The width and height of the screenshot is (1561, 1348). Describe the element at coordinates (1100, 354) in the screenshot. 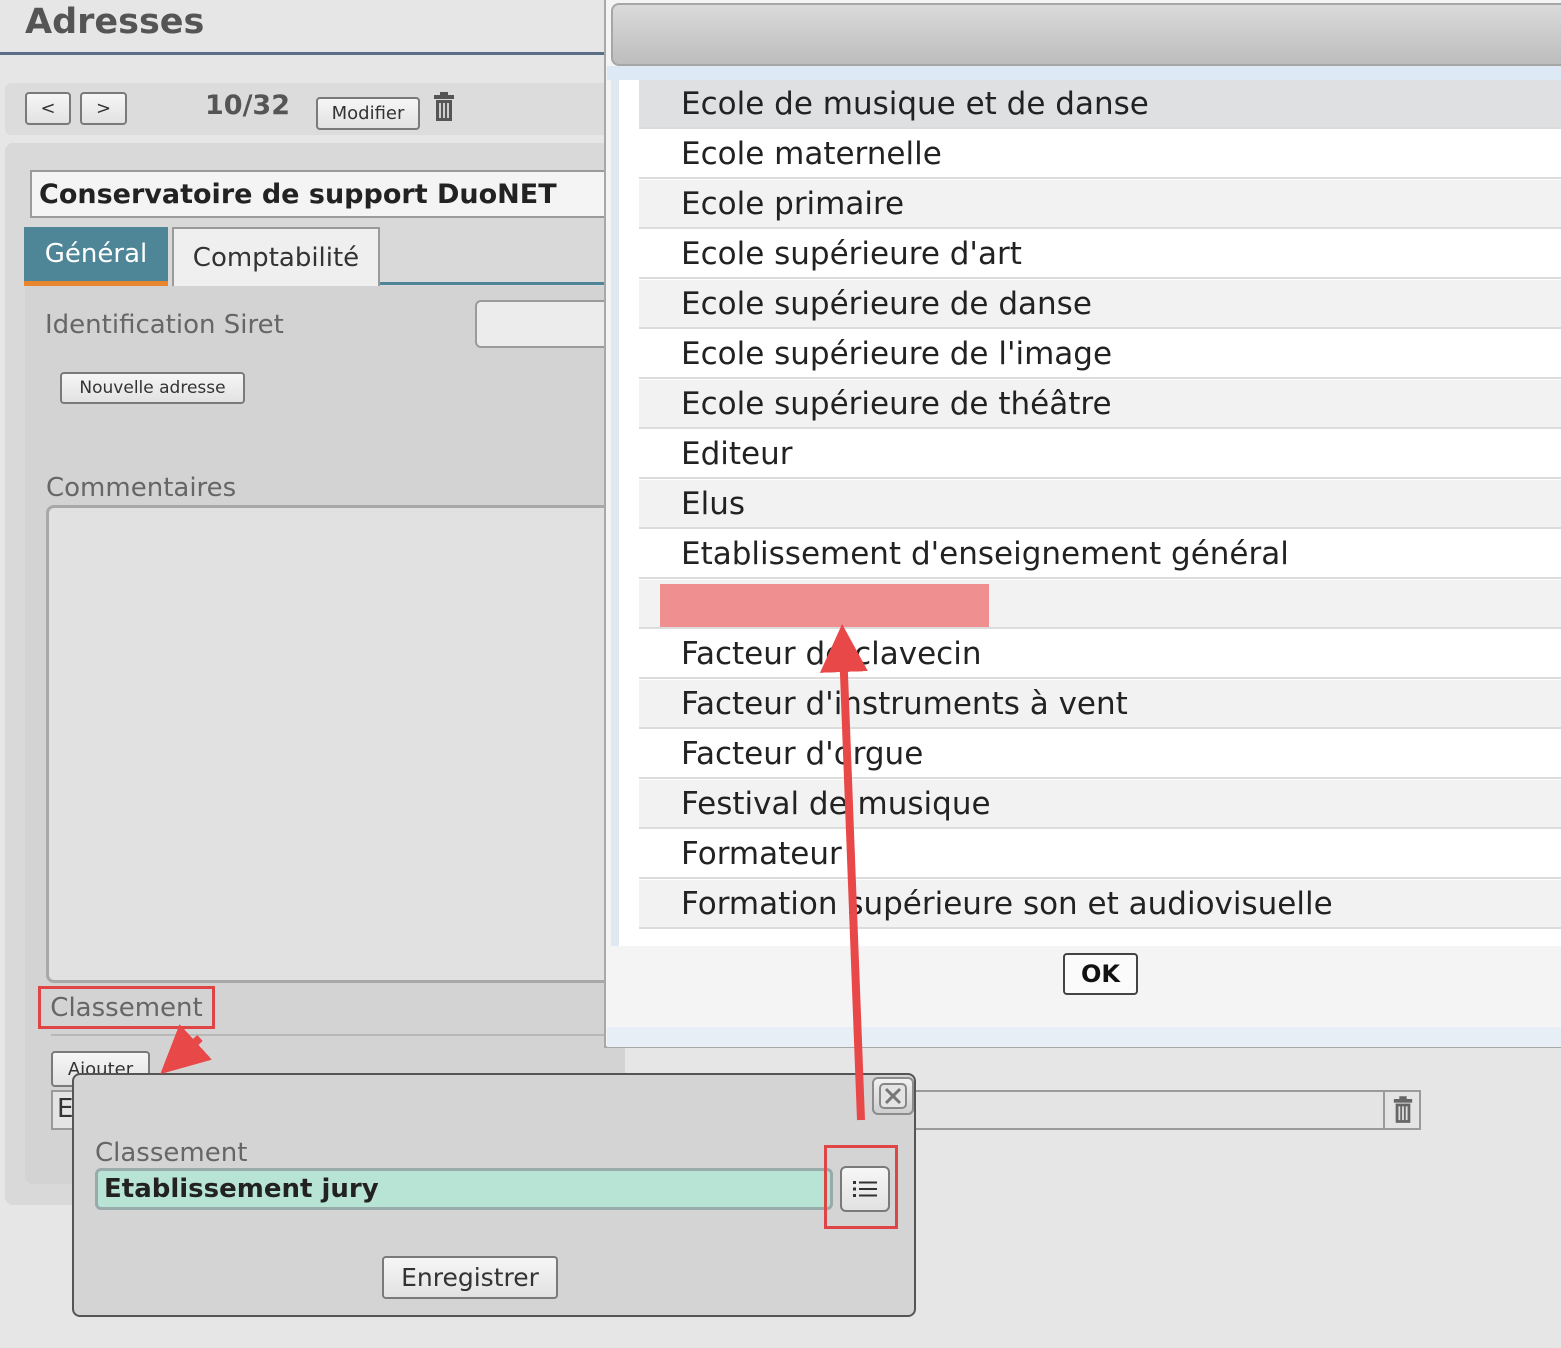

I see `list-item: Ecole supérieure de l'image` at that location.